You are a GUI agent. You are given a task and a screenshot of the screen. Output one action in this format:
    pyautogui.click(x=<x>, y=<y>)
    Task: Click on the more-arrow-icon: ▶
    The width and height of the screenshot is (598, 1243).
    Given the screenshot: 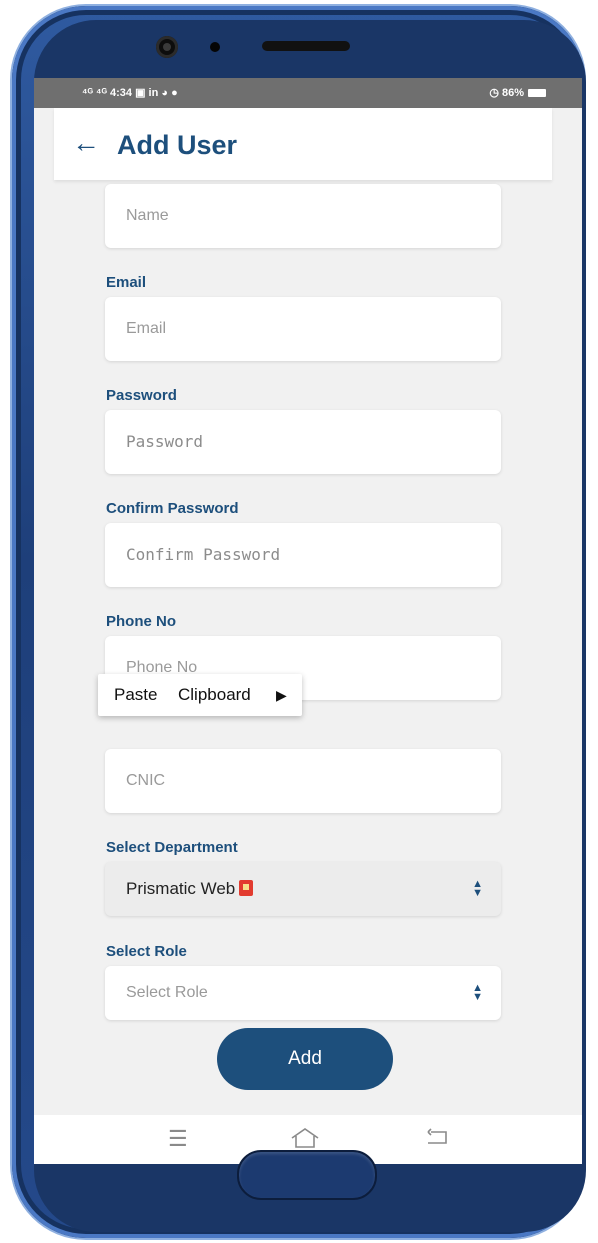 What is the action you would take?
    pyautogui.click(x=281, y=695)
    